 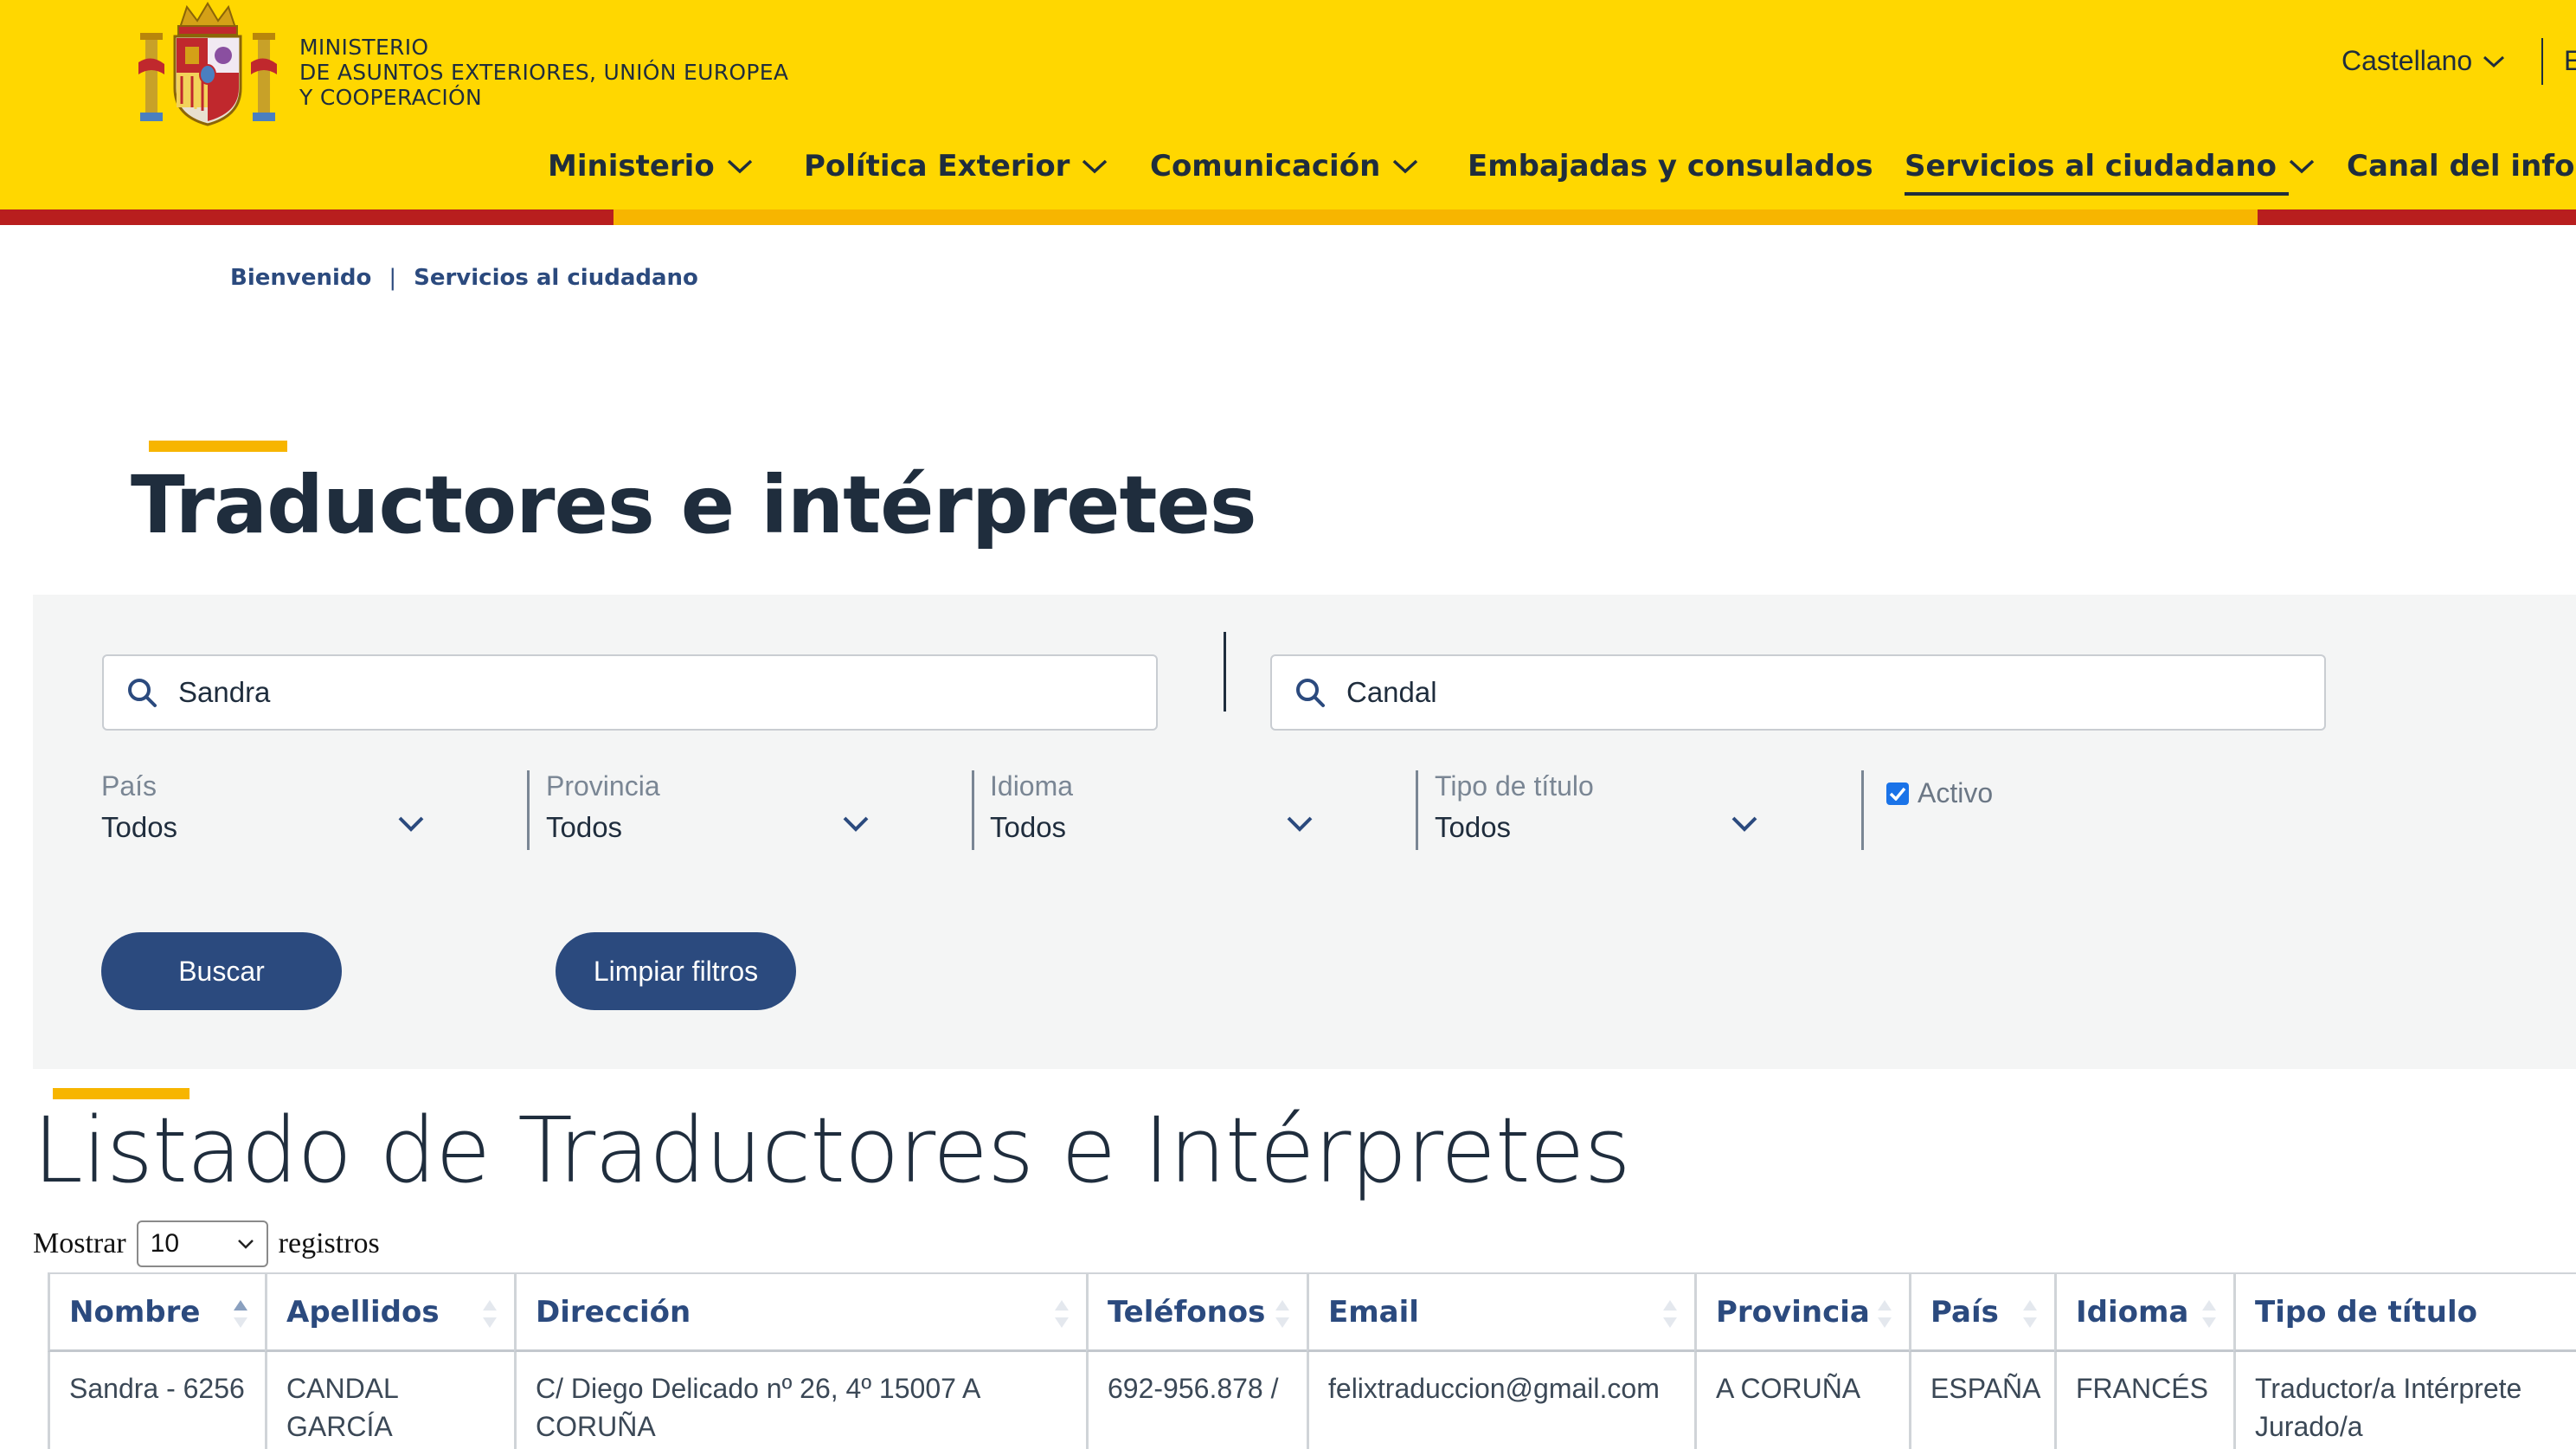 What do you see at coordinates (1823, 692) in the screenshot?
I see `apellidos-search-input` at bounding box center [1823, 692].